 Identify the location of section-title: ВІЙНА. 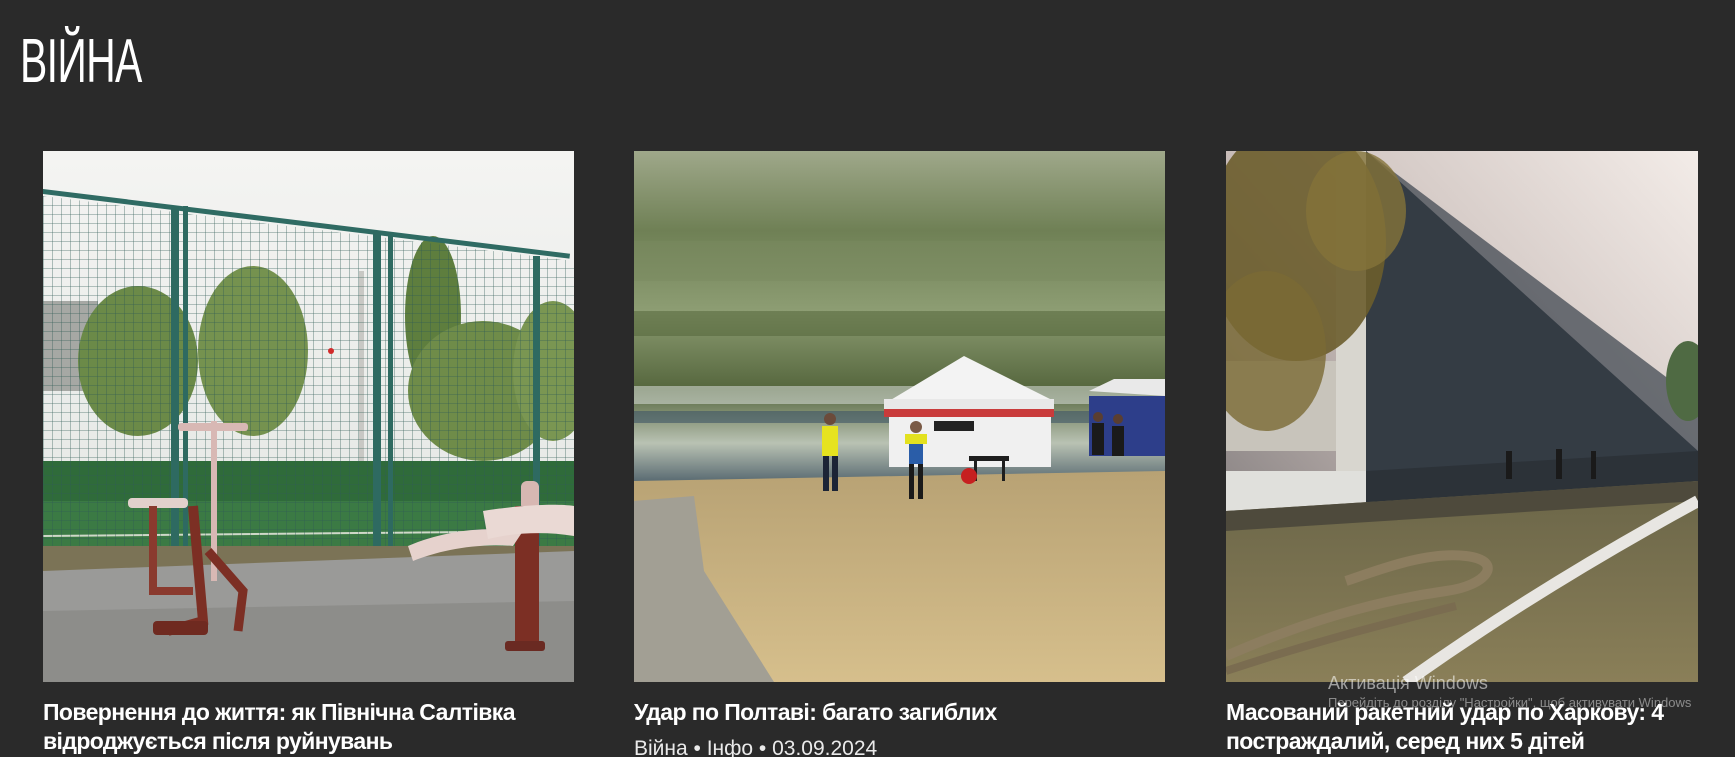
(81, 62).